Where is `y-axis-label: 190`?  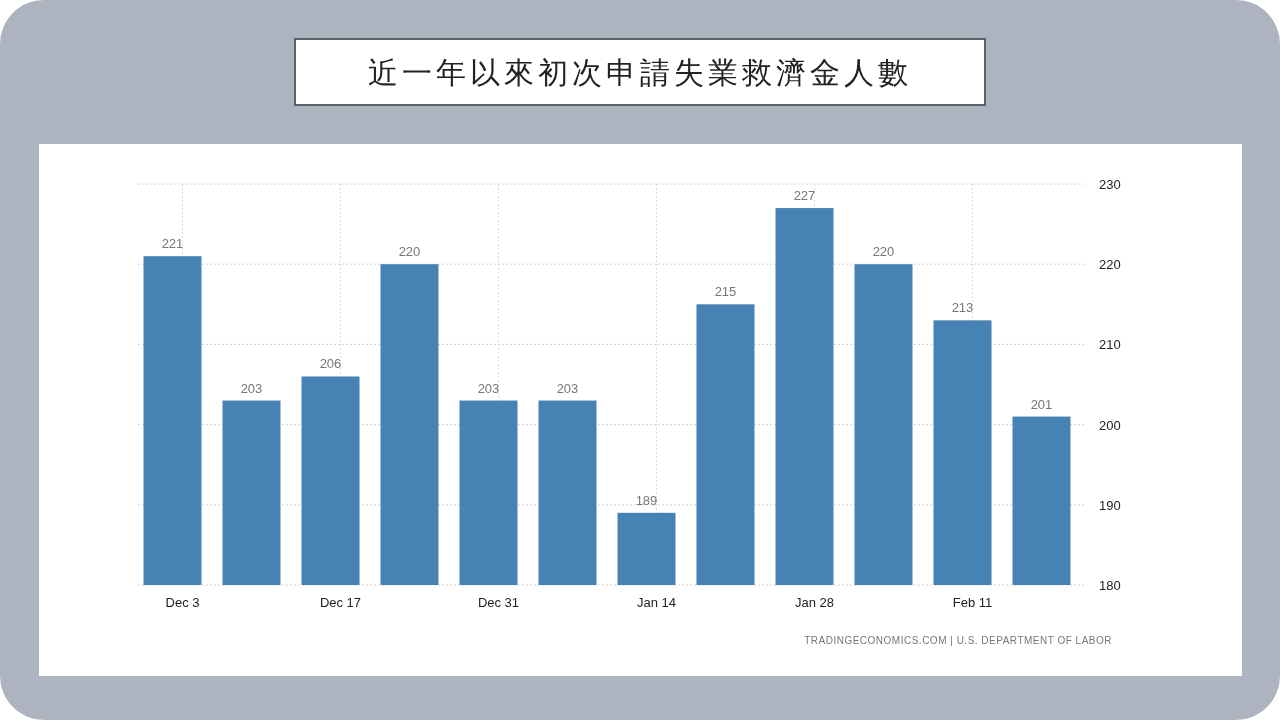 y-axis-label: 190 is located at coordinates (1109, 505).